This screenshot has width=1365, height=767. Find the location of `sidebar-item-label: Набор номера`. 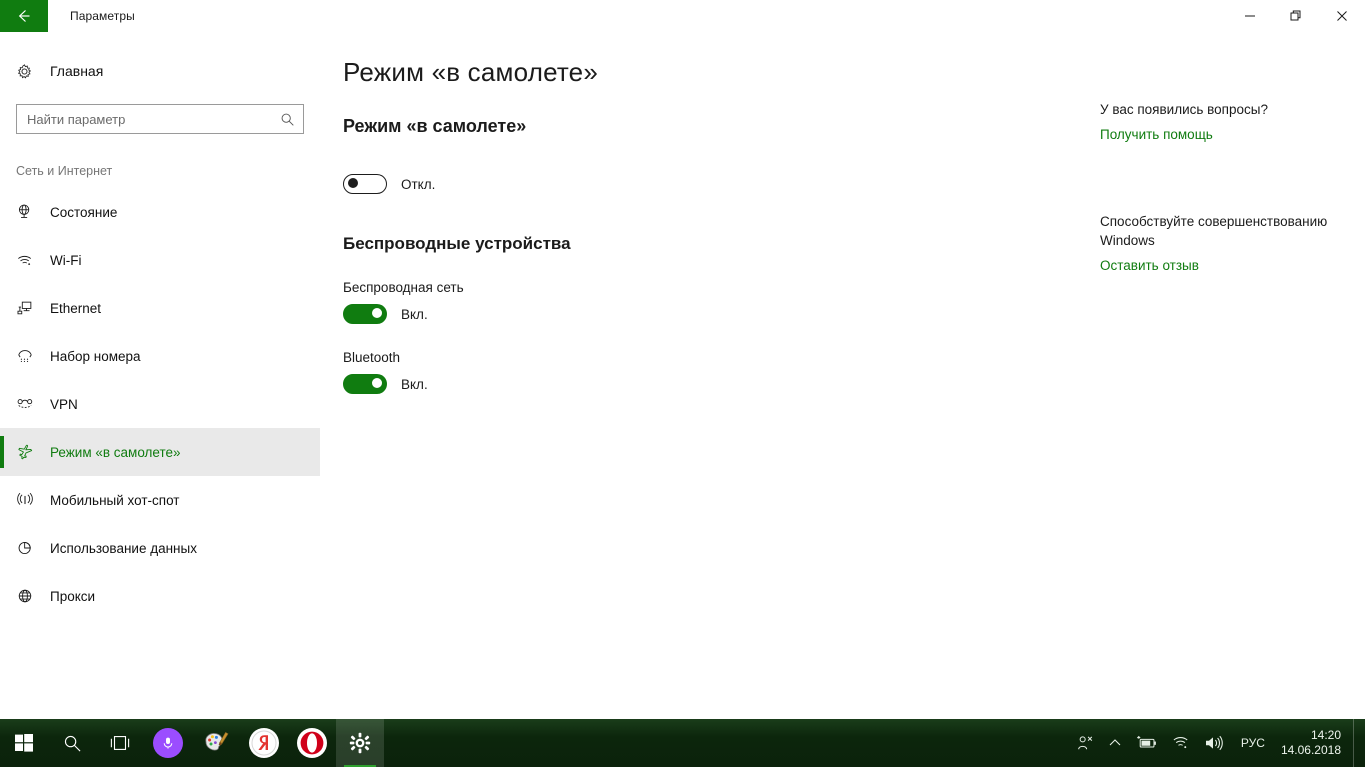

sidebar-item-label: Набор номера is located at coordinates (95, 356).